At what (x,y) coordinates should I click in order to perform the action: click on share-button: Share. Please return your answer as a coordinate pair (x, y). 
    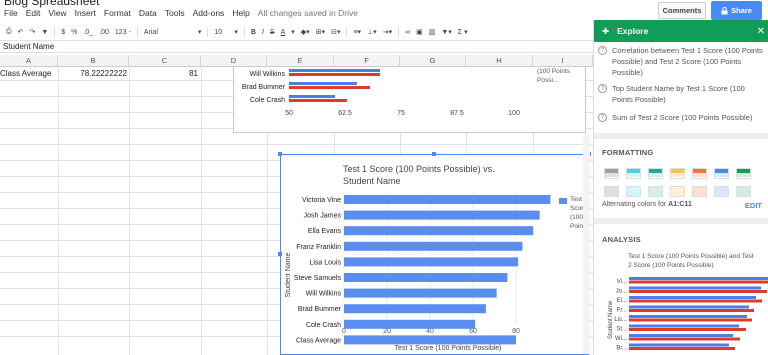
    Looking at the image, I should click on (736, 10).